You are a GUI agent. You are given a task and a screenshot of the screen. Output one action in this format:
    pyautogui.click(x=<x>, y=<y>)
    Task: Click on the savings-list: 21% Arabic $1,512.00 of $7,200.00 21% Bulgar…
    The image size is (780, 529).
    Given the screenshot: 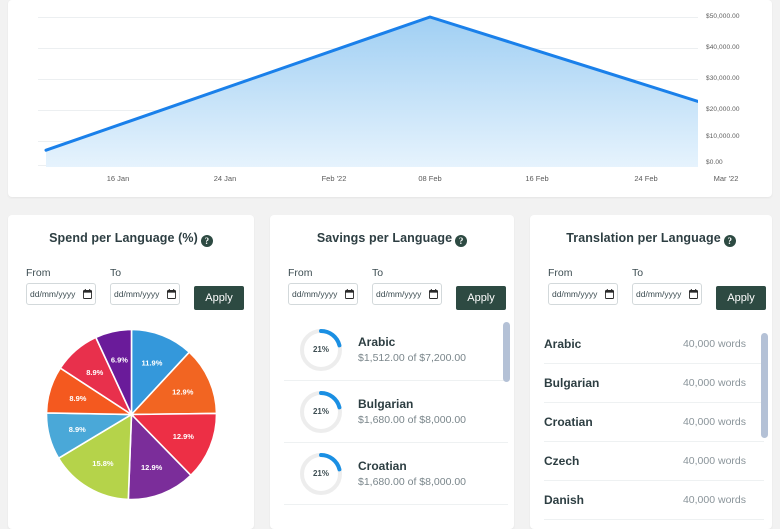 What is the action you would take?
    pyautogui.click(x=396, y=424)
    